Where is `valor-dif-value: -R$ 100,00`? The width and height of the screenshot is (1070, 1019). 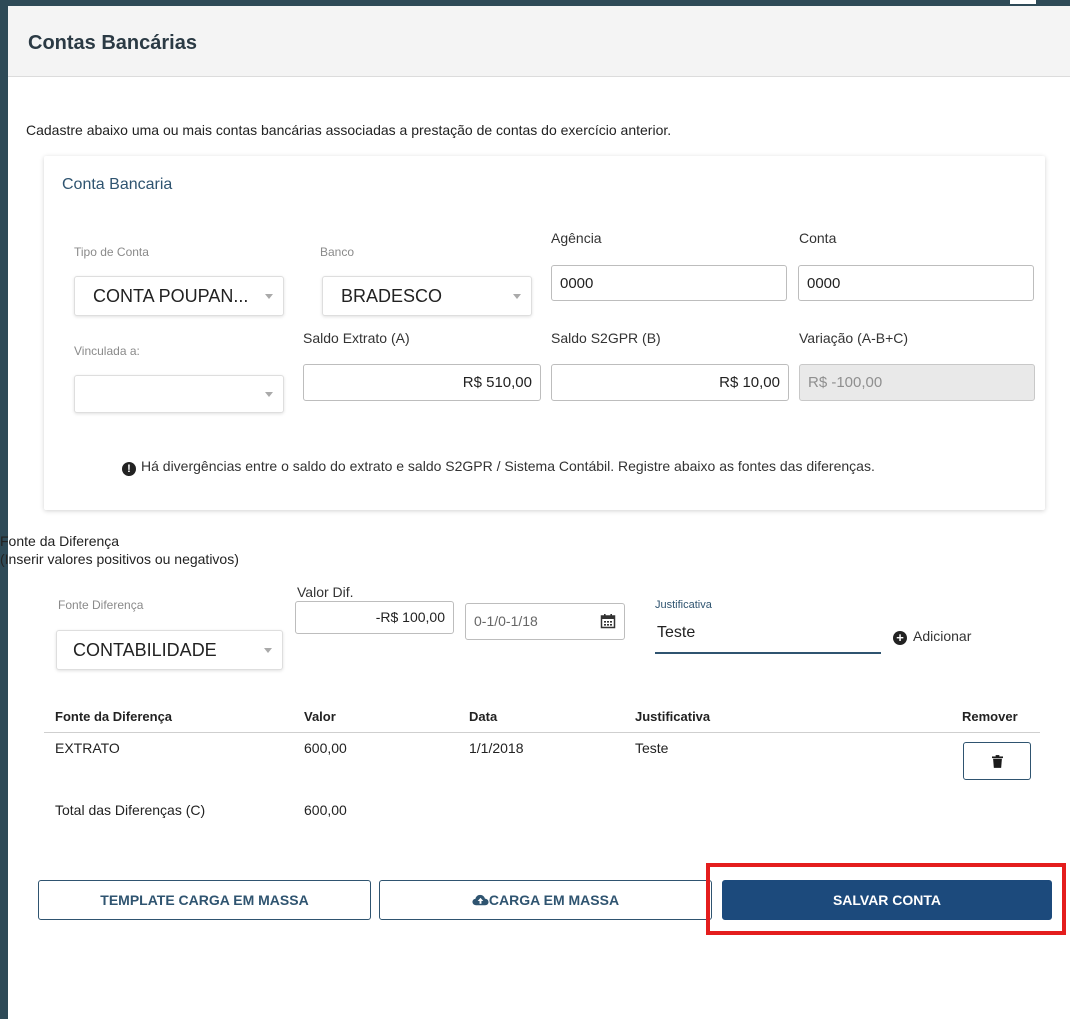 valor-dif-value: -R$ 100,00 is located at coordinates (410, 617).